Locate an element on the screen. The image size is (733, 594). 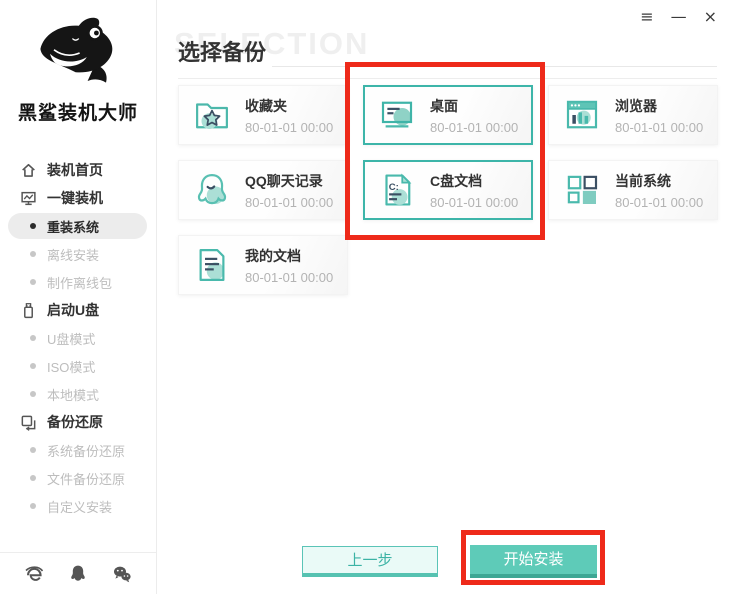
sidebar-item: 一键装机 is located at coordinates (77, 198).